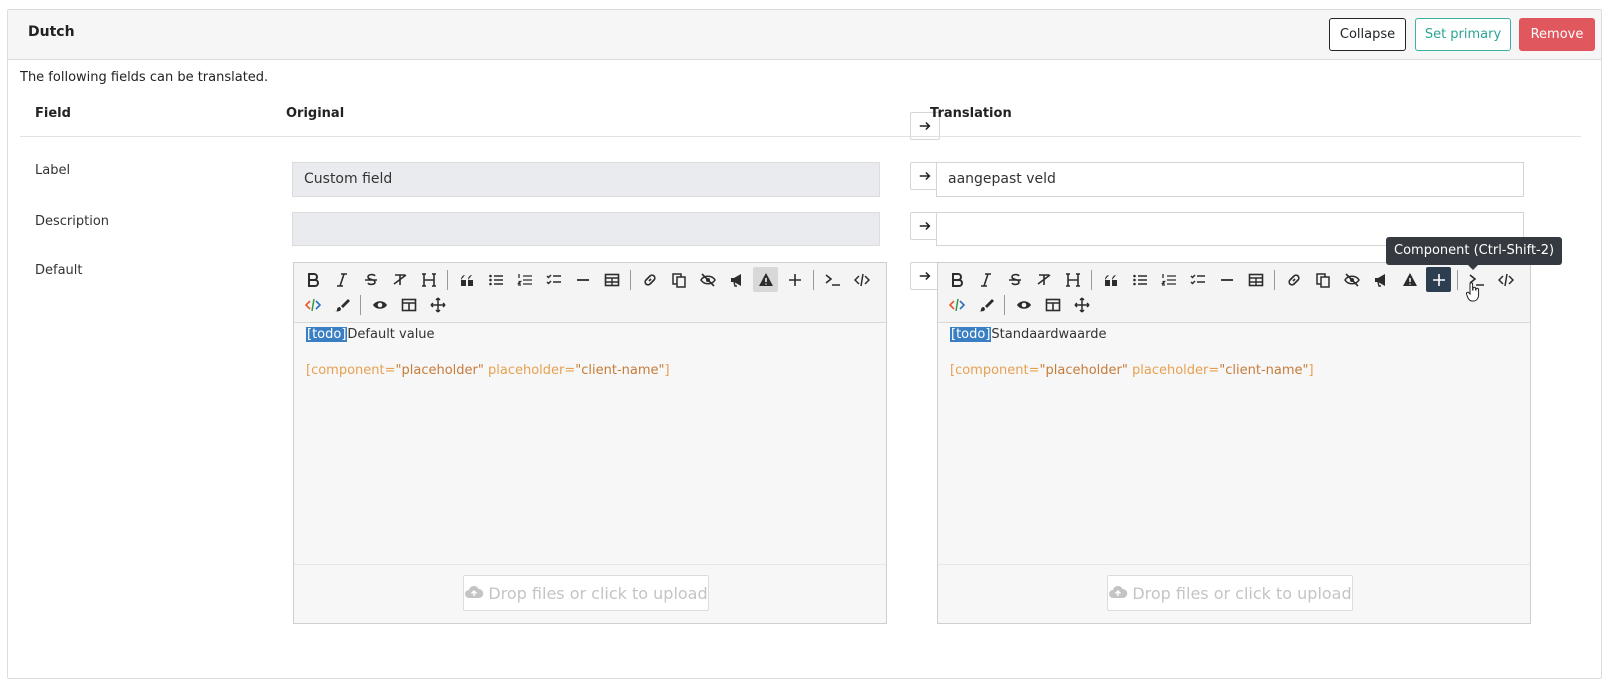  What do you see at coordinates (1438, 279) in the screenshot?
I see `component-icon` at bounding box center [1438, 279].